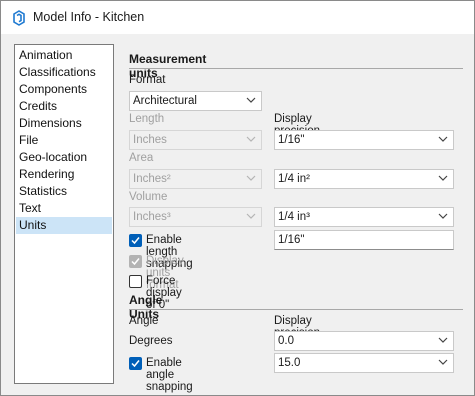 This screenshot has height=396, width=475. Describe the element at coordinates (64, 72) in the screenshot. I see `sidebar-item-classifications: Classifications` at that location.